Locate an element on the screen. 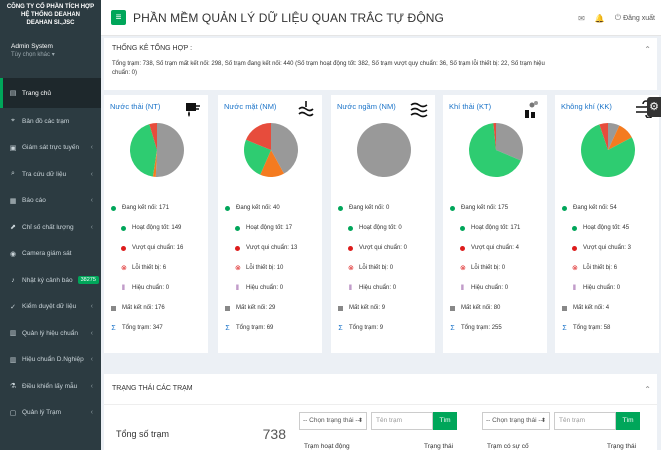  user-options-toggle: Tùy chọn khác ▾ is located at coordinates (56, 54).